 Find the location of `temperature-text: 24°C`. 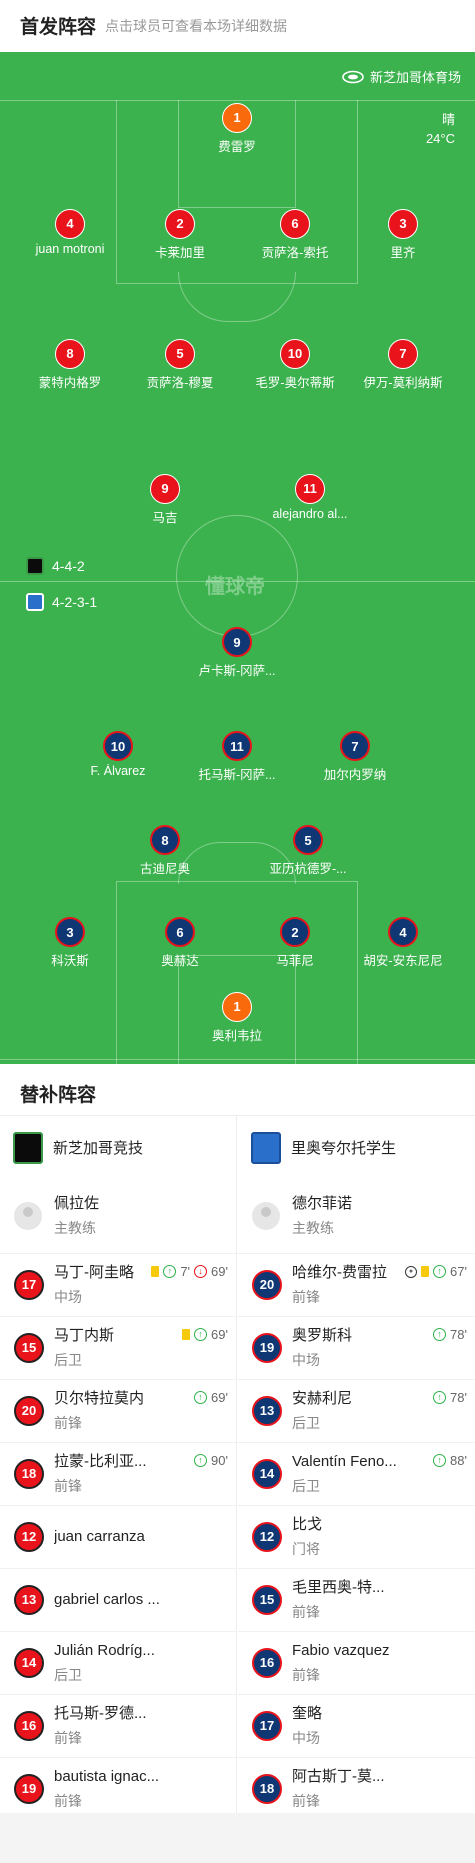

temperature-text: 24°C is located at coordinates (440, 138).